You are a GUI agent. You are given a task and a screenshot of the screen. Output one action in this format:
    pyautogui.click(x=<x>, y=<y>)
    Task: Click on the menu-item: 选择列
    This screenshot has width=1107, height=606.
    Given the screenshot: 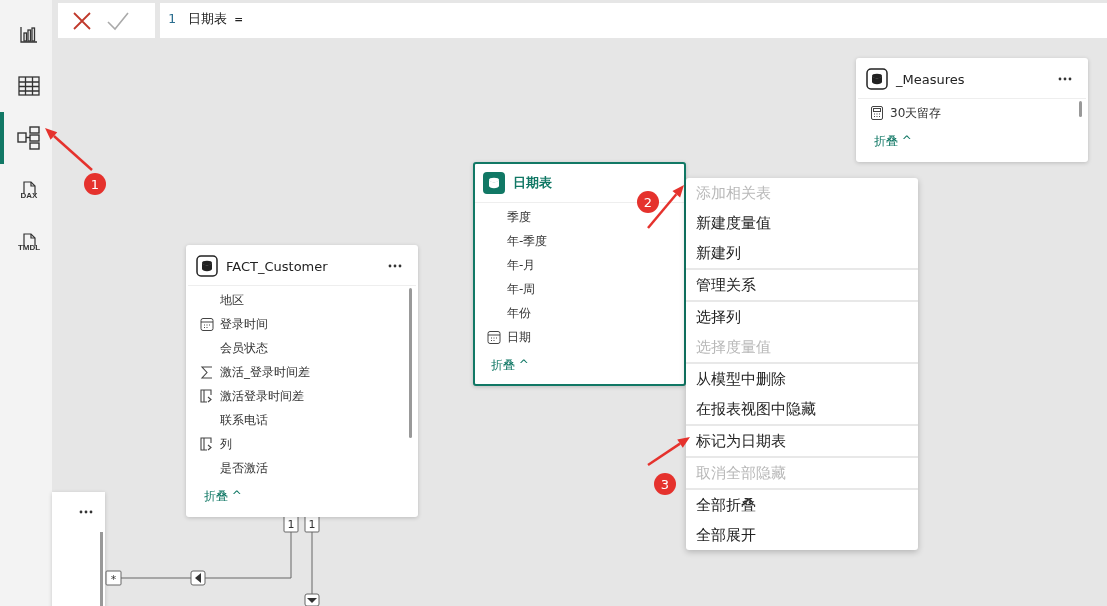 What is the action you would take?
    pyautogui.click(x=802, y=317)
    